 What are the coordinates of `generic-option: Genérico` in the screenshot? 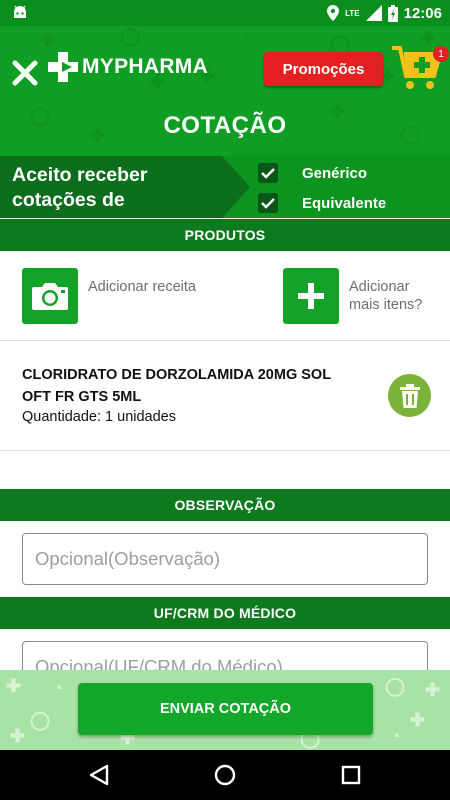 It's located at (312, 173).